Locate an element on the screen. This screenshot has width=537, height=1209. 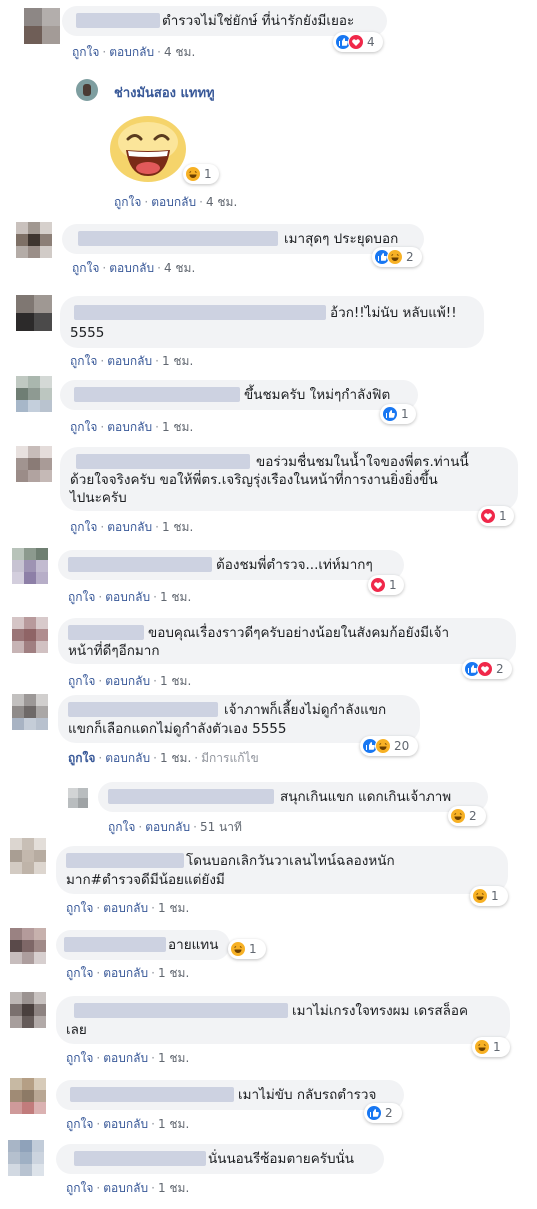
comment-text-line-1: โดนบอกเลิกวันวาเลนไทน์ฉลองหนัก is located at coordinates (290, 861).